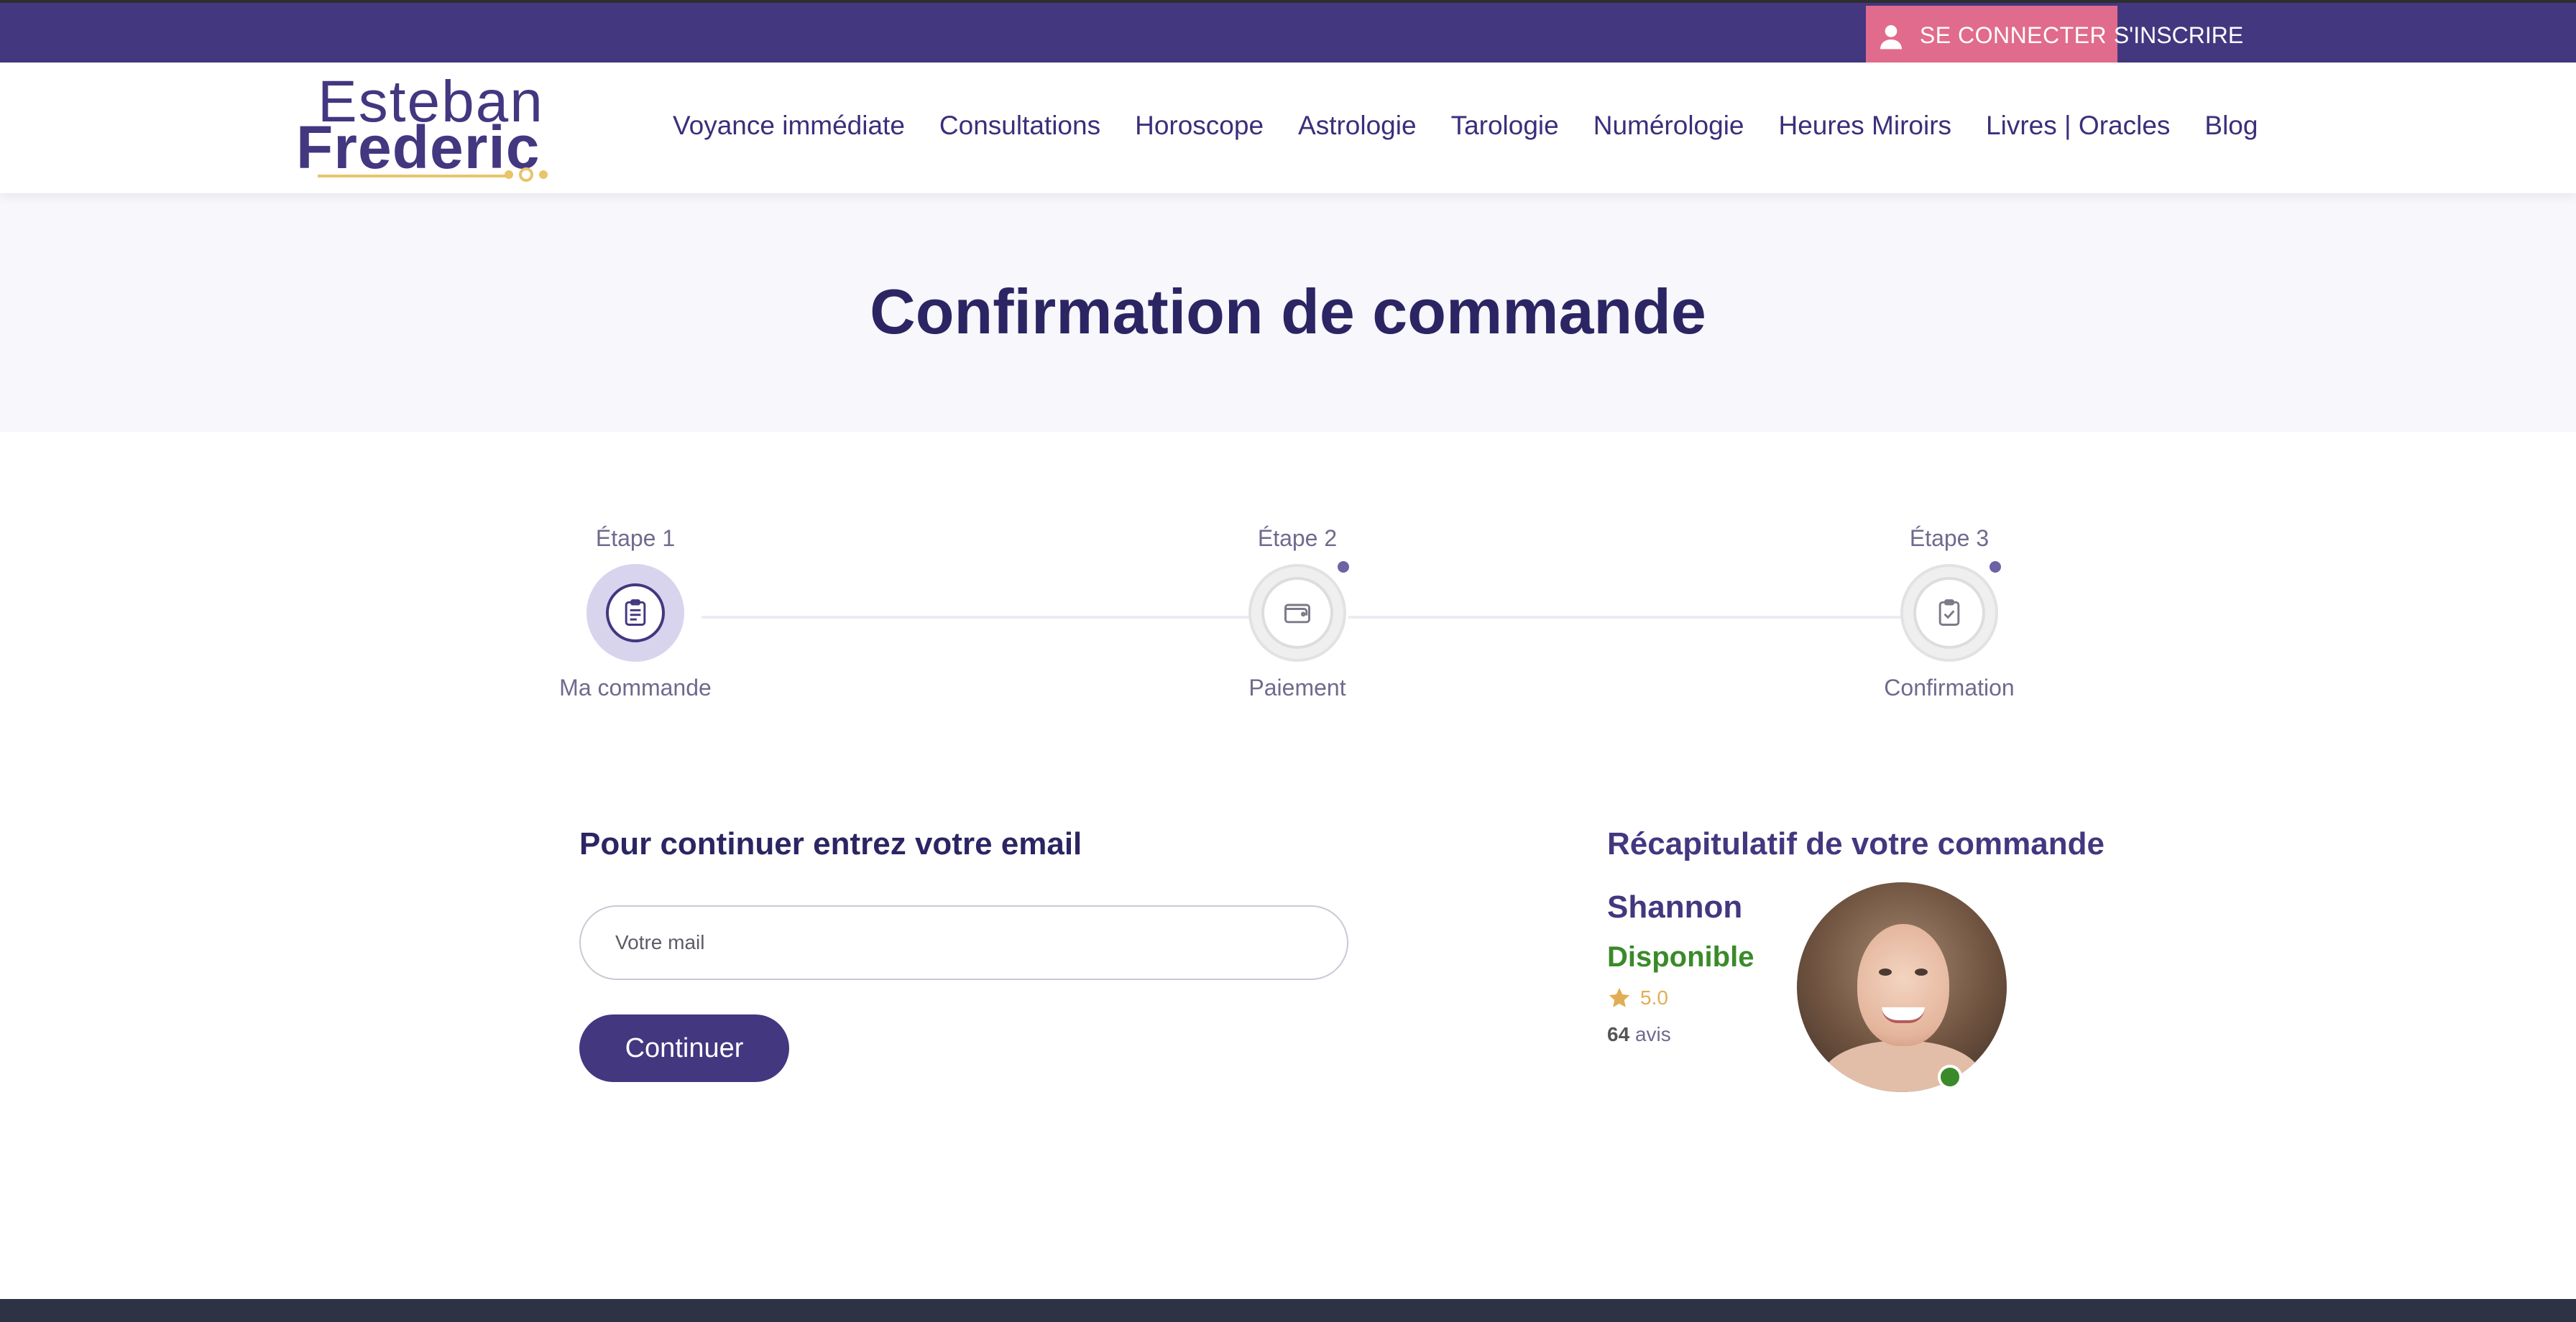 The width and height of the screenshot is (2576, 1322). I want to click on step-1: Étape 1 Ma commande, so click(635, 611).